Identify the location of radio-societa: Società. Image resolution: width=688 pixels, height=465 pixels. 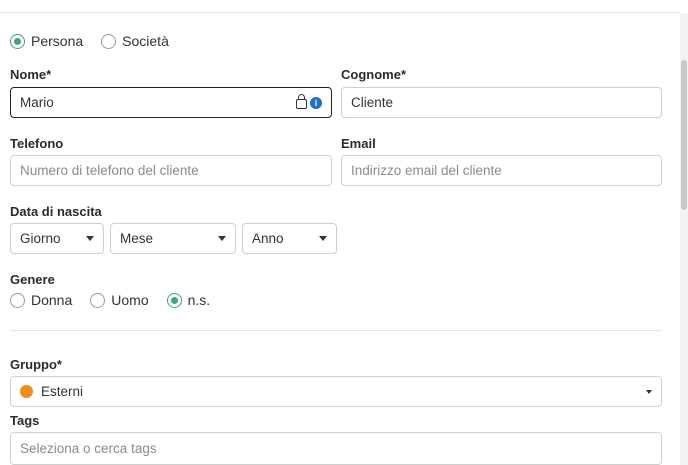
(135, 41).